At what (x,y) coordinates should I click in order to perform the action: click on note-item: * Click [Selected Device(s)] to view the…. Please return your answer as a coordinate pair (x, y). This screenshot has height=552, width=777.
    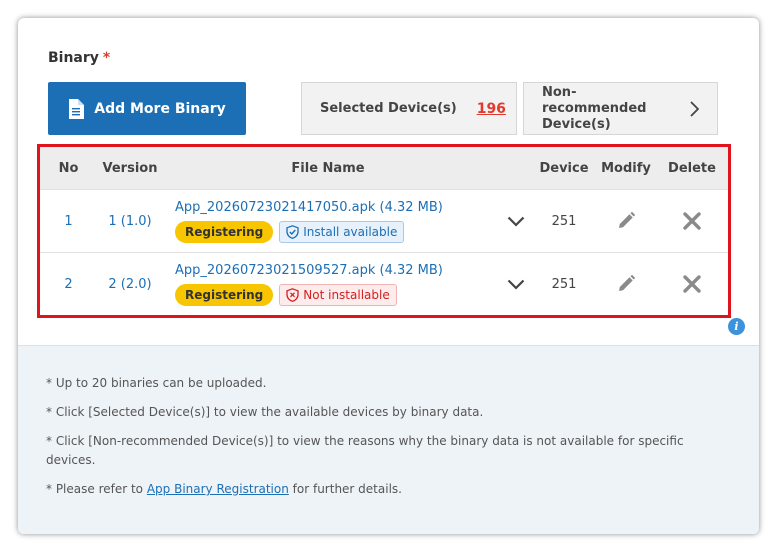
    Looking at the image, I should click on (265, 412).